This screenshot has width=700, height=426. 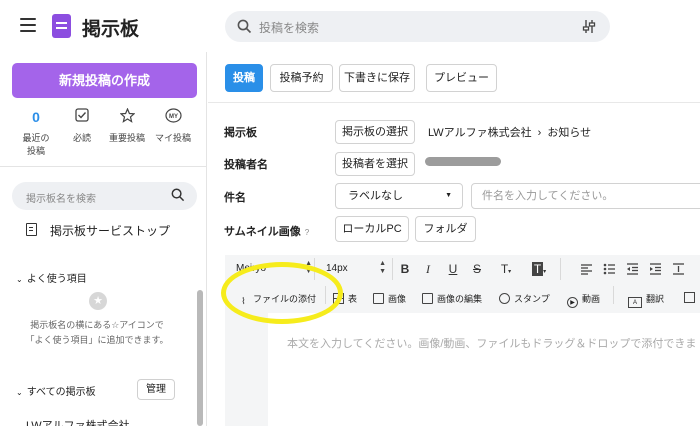 What do you see at coordinates (173, 126) in the screenshot?
I see `quick-link-my-posts: MY マイ投稿` at bounding box center [173, 126].